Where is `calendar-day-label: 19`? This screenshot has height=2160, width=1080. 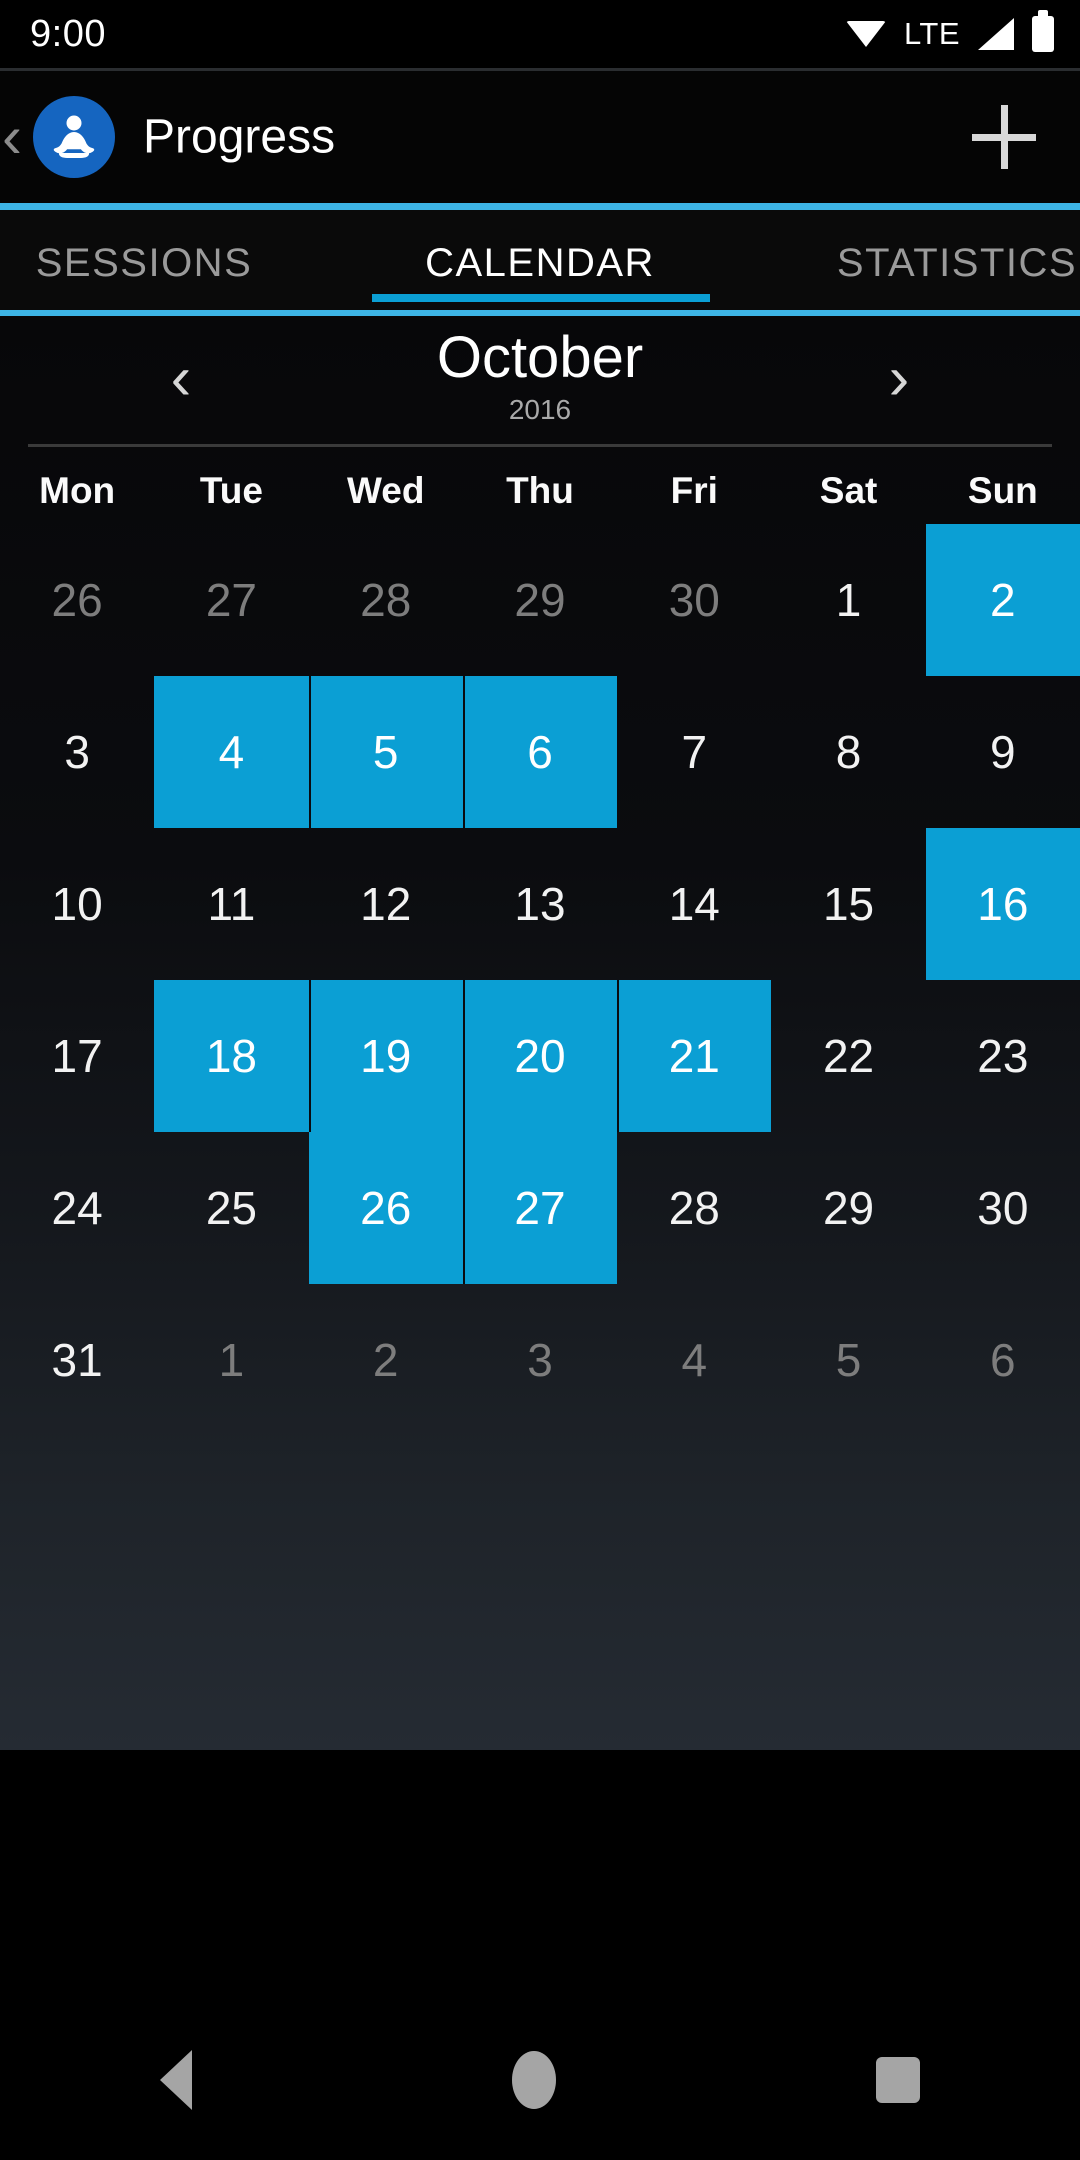
calendar-day-label: 19 is located at coordinates (386, 1056).